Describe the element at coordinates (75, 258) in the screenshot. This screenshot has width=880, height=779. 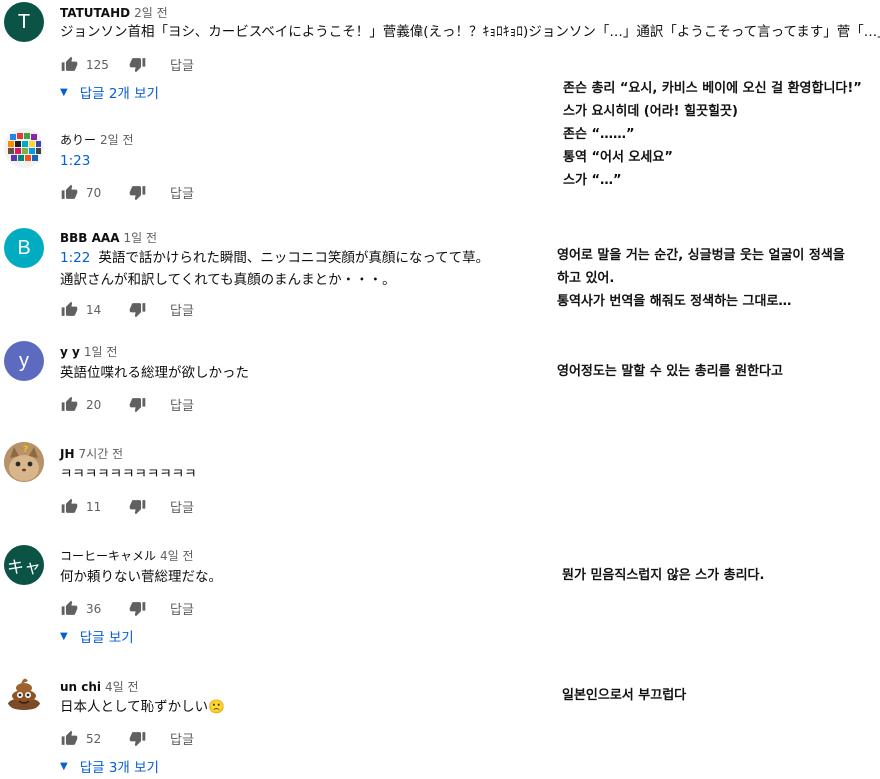
I see `timestamp-link: 1:22` at that location.